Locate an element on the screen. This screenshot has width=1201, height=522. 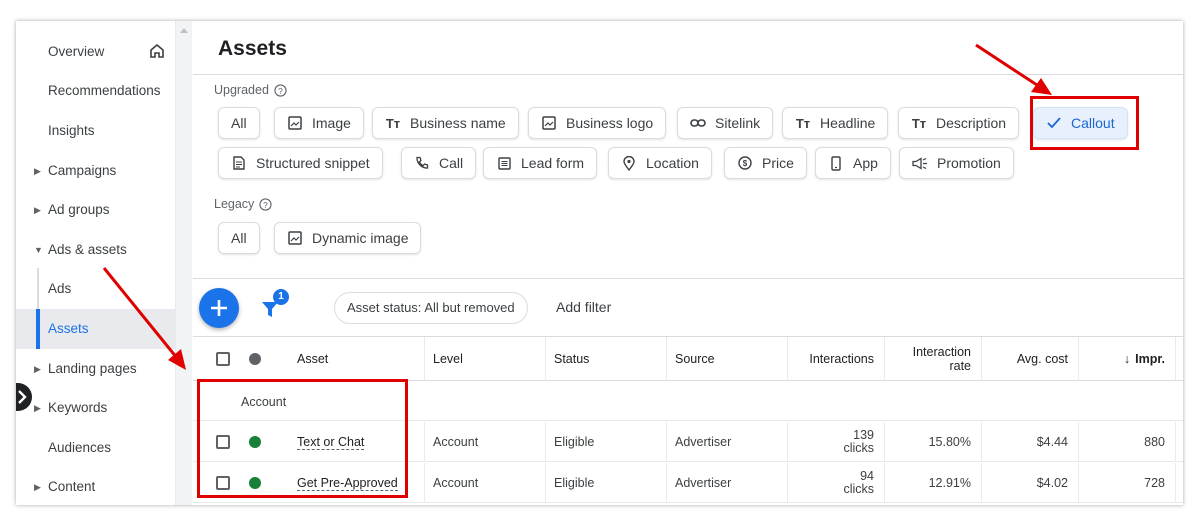
chip-description: Tт Description is located at coordinates (959, 123).